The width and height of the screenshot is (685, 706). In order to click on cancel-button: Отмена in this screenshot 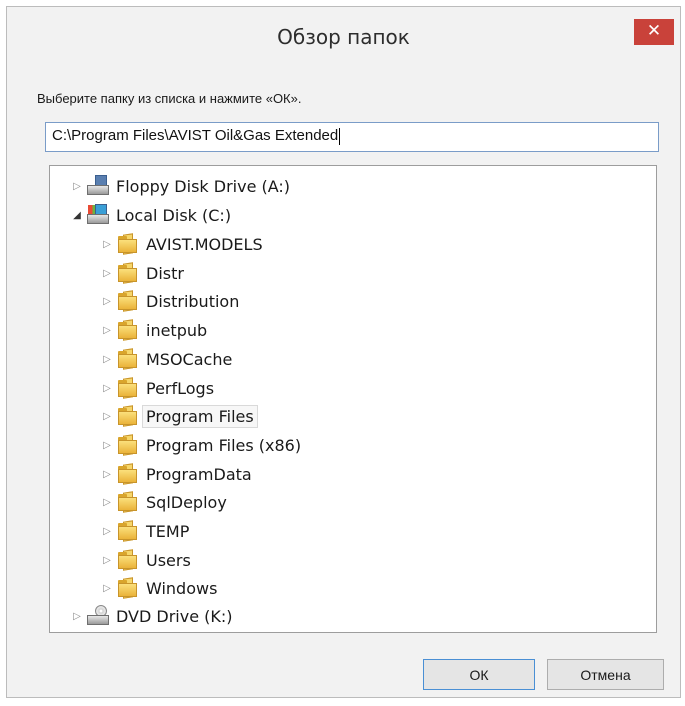, I will do `click(605, 674)`.